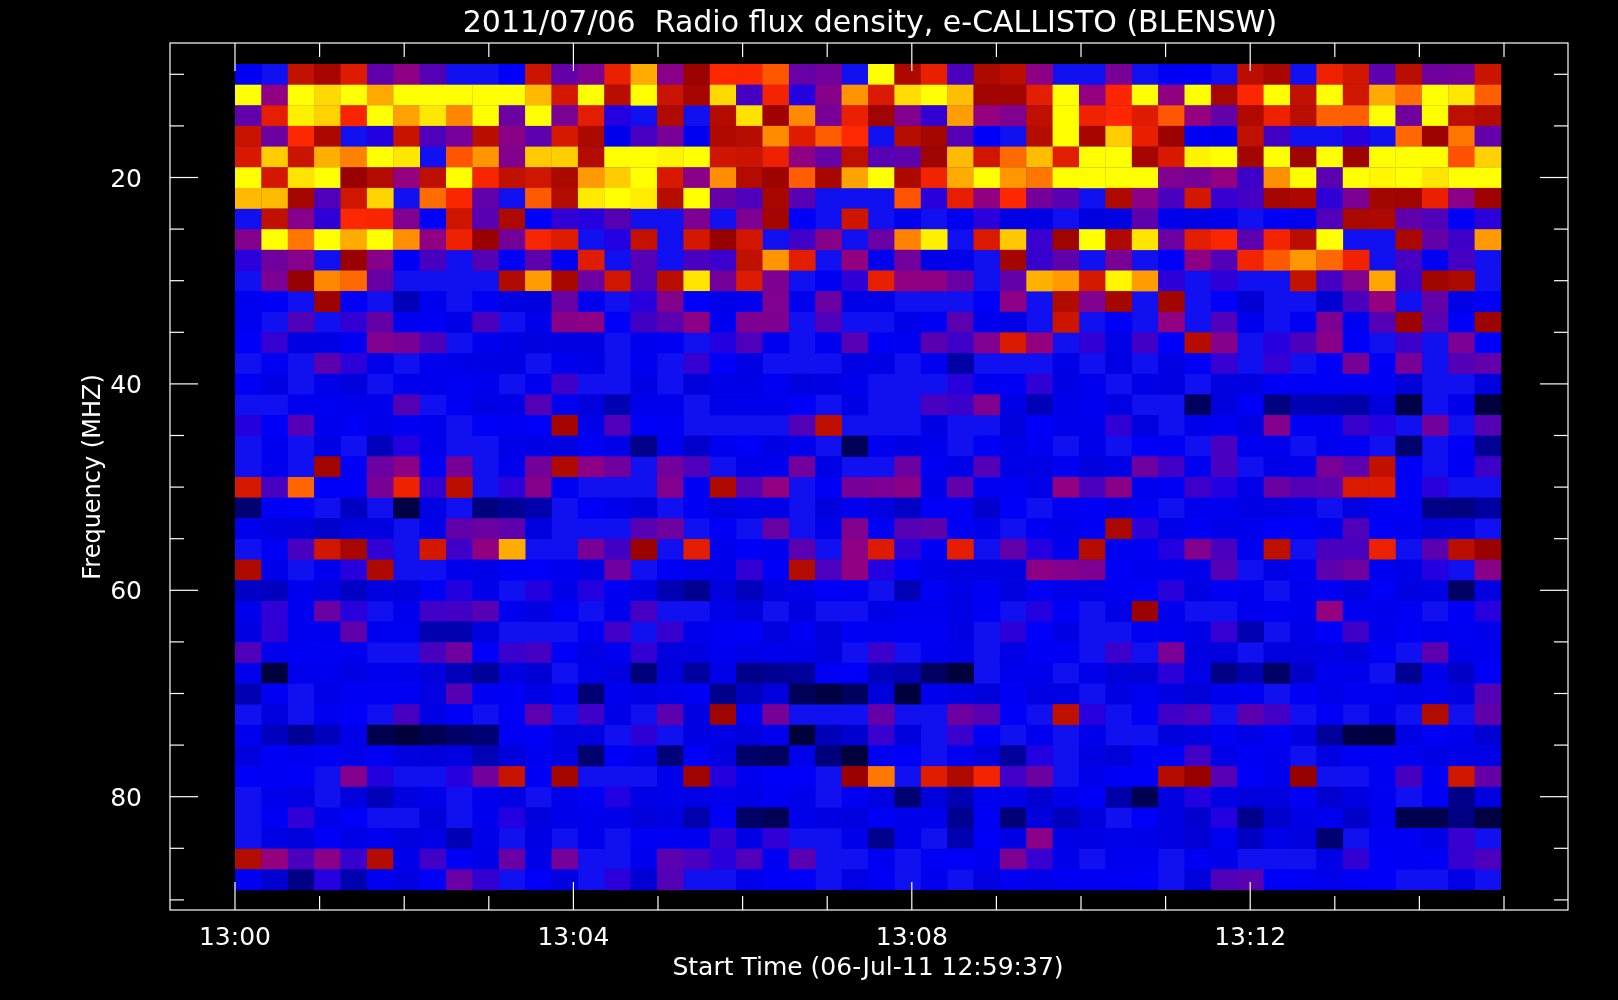 The height and width of the screenshot is (1000, 1618). What do you see at coordinates (92, 477) in the screenshot?
I see `y-axis-title: Frequency (MHZ)` at bounding box center [92, 477].